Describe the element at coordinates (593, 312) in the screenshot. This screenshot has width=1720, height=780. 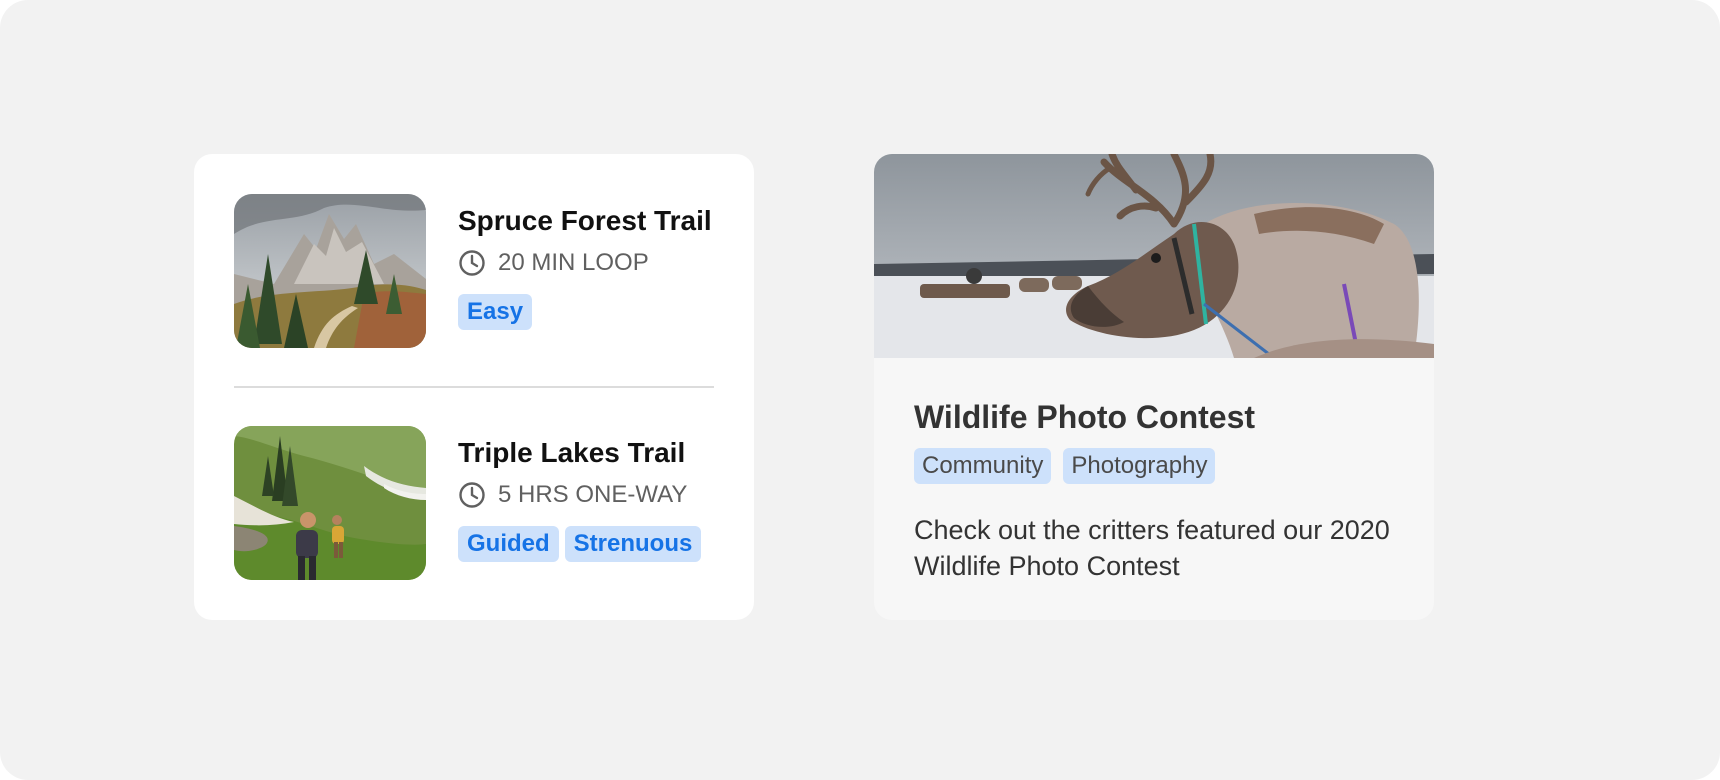
I see `trail-tags: Easy` at that location.